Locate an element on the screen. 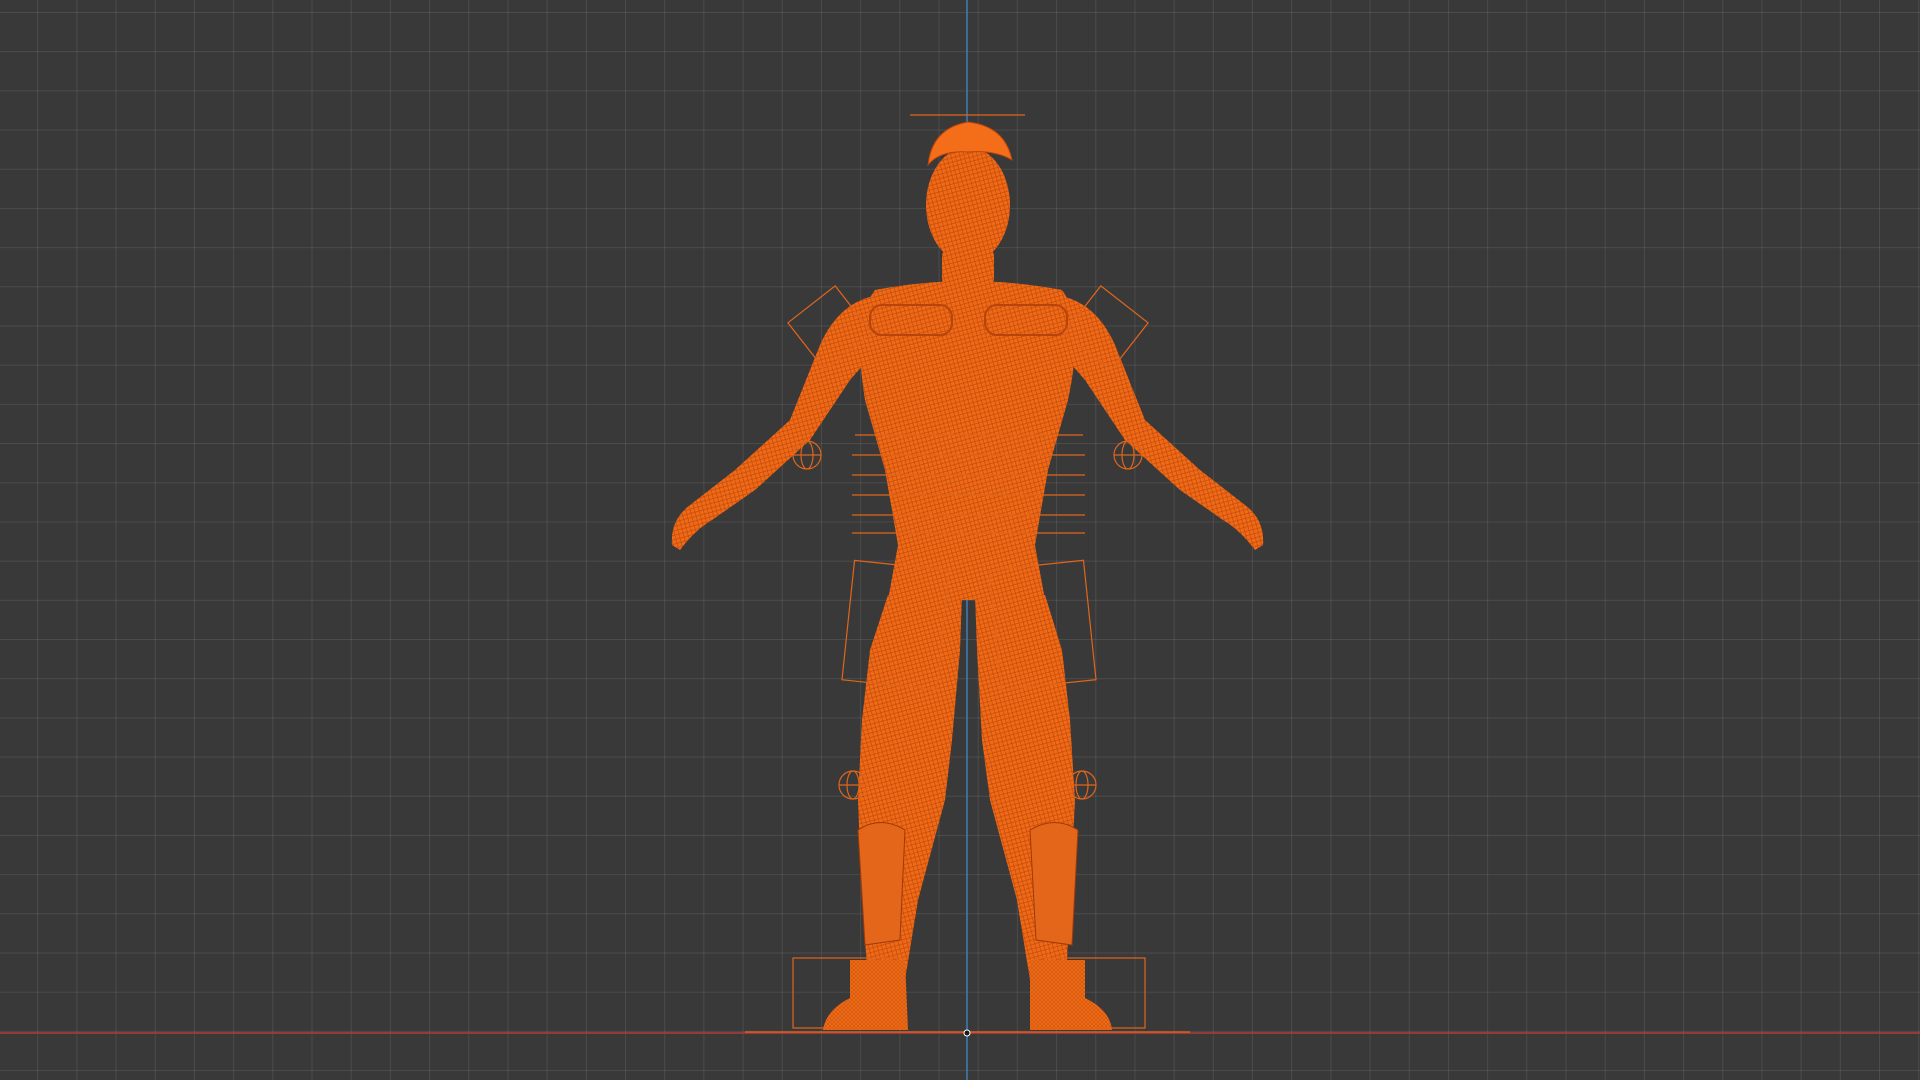 The image size is (1920, 1080). left-leg-mesh is located at coordinates (910, 802).